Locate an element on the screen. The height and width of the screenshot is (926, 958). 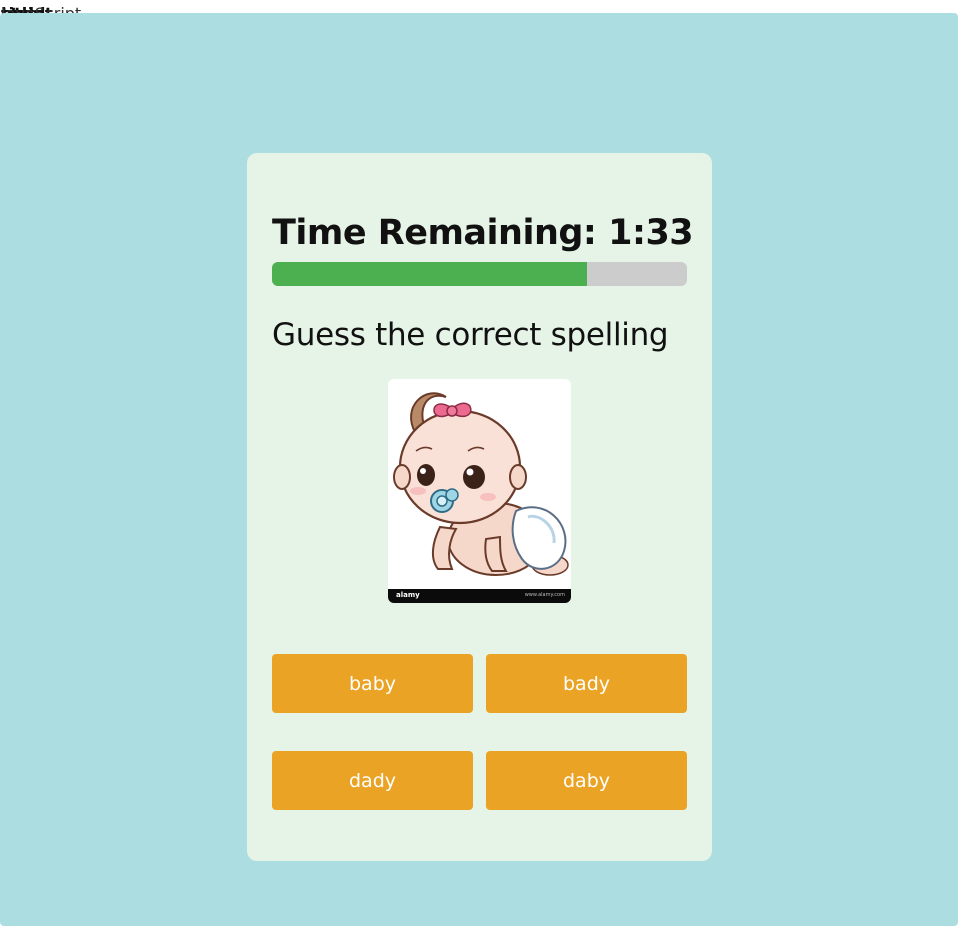
watermark-bar: alamy www.alamy.com is located at coordinates (479, 596).